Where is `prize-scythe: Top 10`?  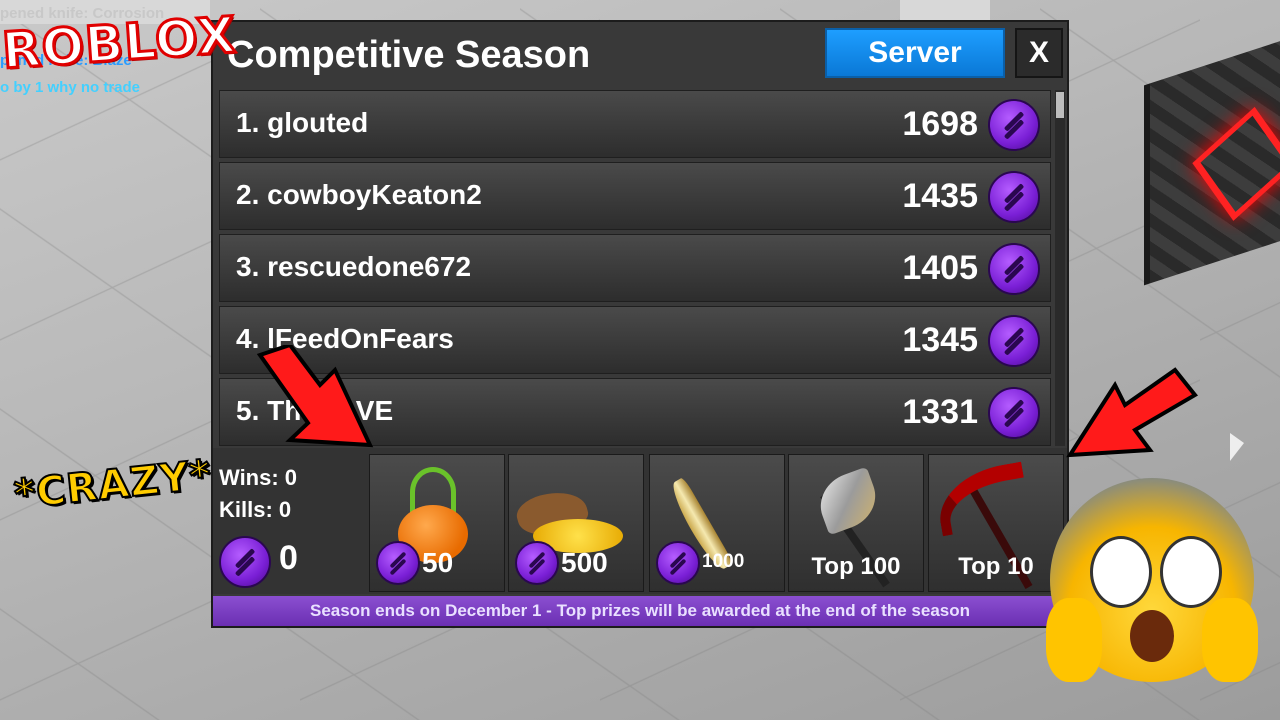 prize-scythe: Top 10 is located at coordinates (996, 523).